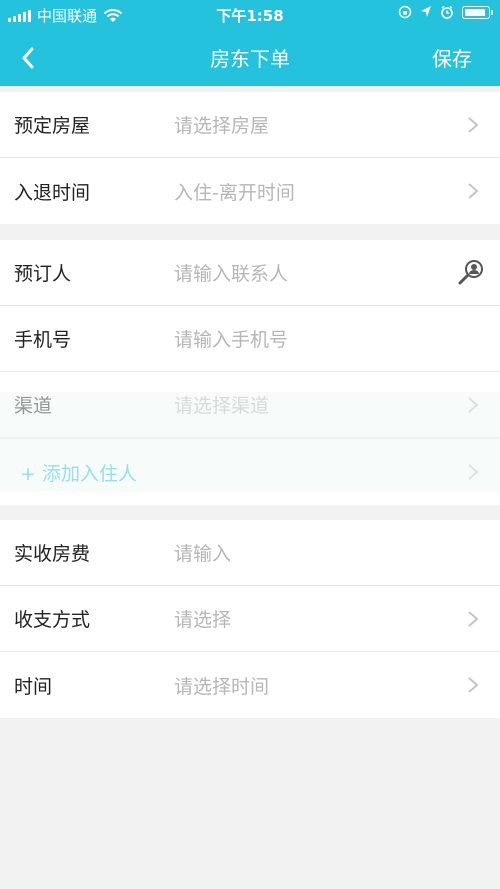 Image resolution: width=500 pixels, height=889 pixels. What do you see at coordinates (222, 406) in the screenshot?
I see `channel-placeholder: 请选择渠道` at bounding box center [222, 406].